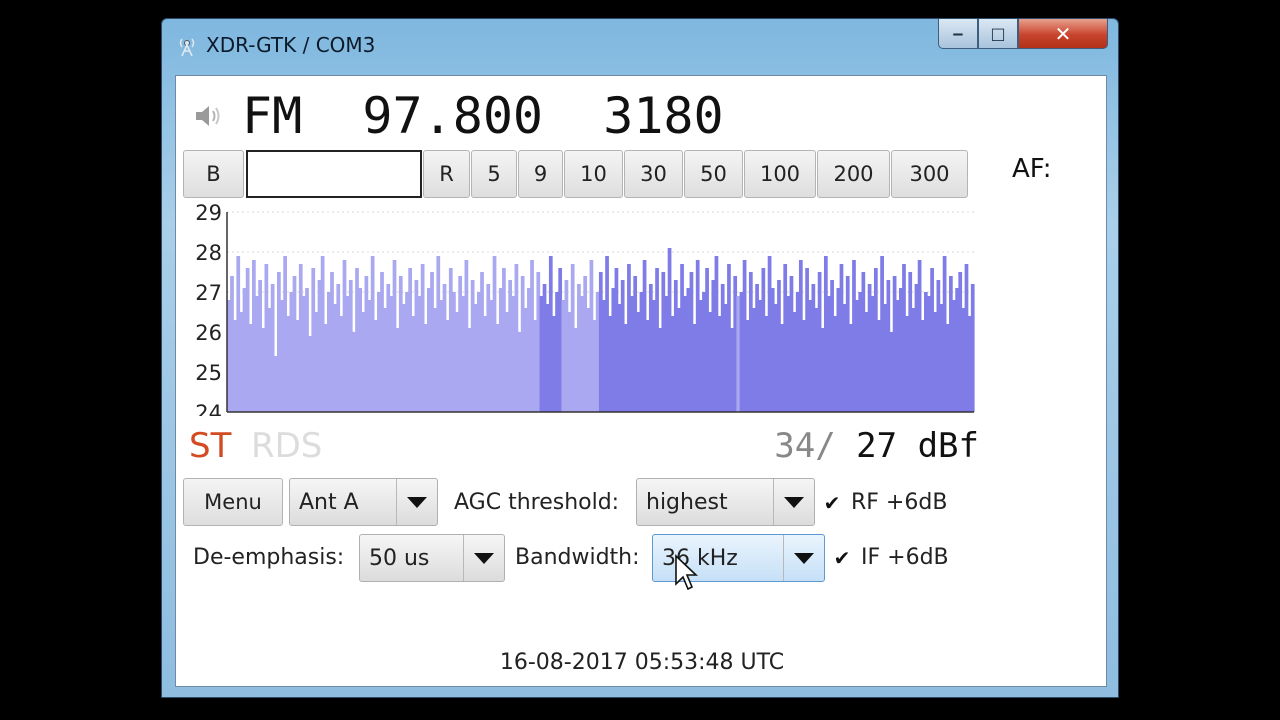 Image resolution: width=1280 pixels, height=720 pixels. I want to click on stereo-indicator: ST, so click(210, 446).